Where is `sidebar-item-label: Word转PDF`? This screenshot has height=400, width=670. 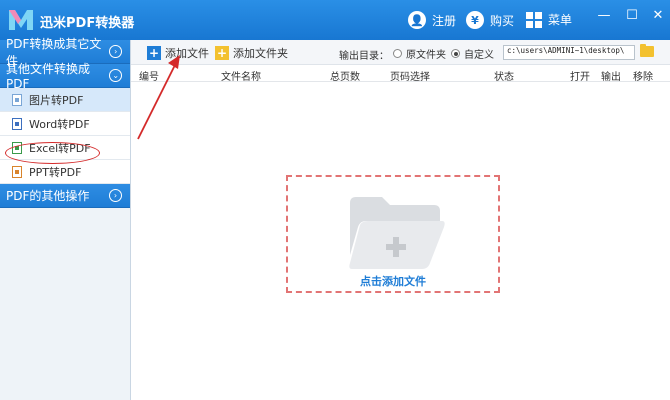
sidebar-item-label: Word转PDF is located at coordinates (59, 124).